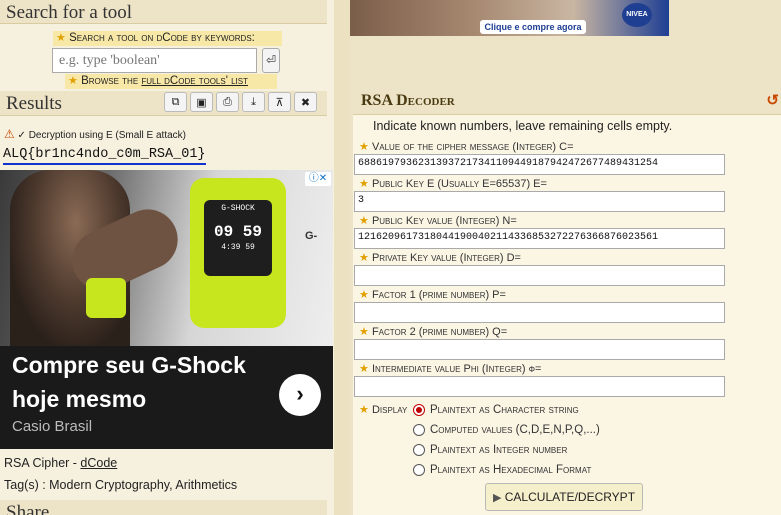 This screenshot has height=515, width=781. Describe the element at coordinates (446, 258) in the screenshot. I see `private-key-d-label-text: Private Key value (Integer) D=` at that location.